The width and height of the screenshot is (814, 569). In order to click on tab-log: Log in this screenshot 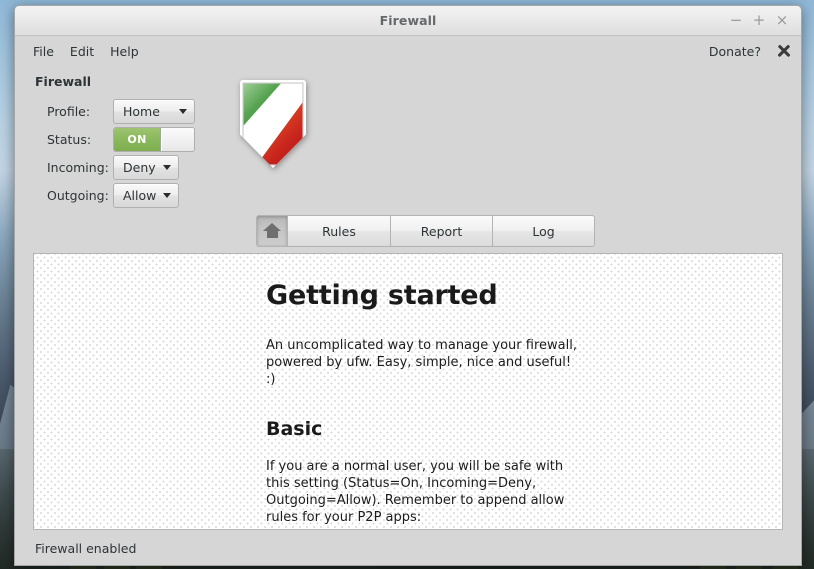, I will do `click(544, 231)`.